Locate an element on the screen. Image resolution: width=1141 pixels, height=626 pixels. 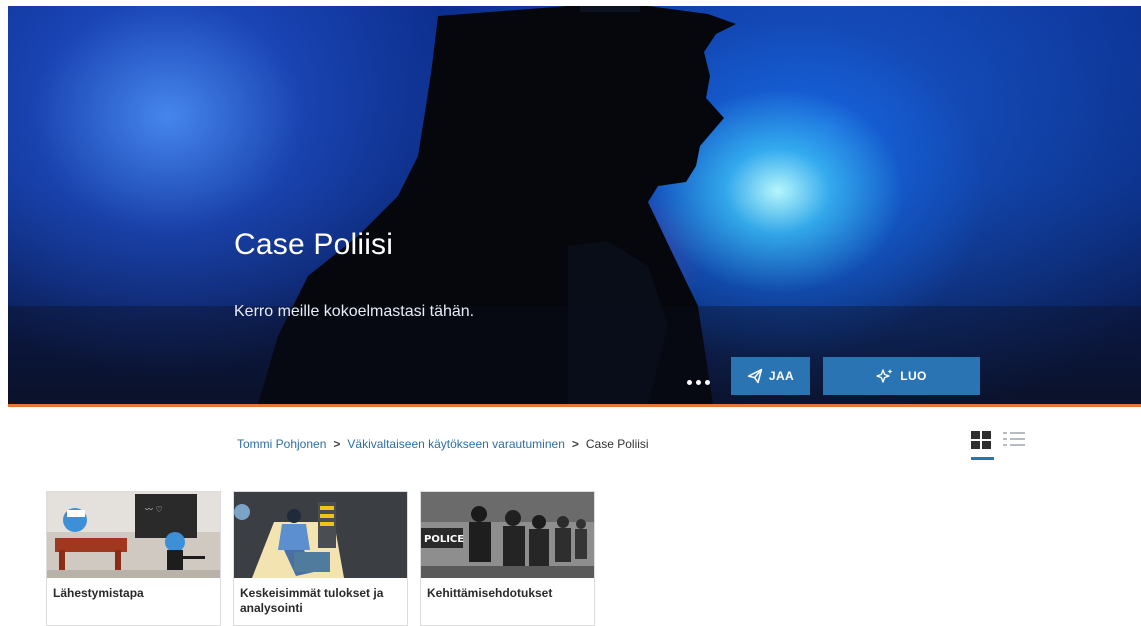
more-options-button is located at coordinates (698, 382).